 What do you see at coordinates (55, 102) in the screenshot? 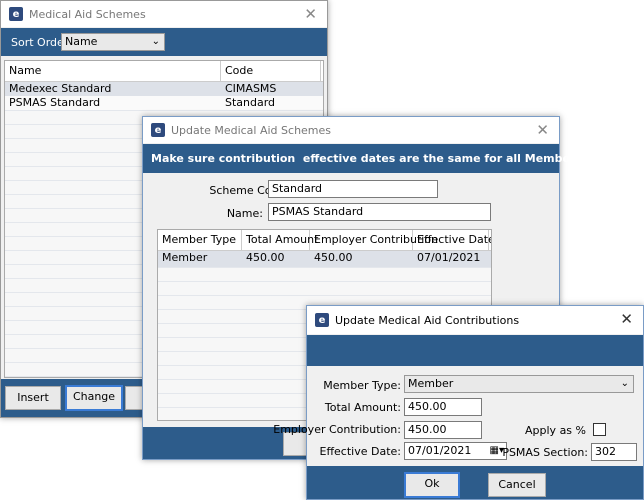
I see `cell-name: PSMAS Standard` at bounding box center [55, 102].